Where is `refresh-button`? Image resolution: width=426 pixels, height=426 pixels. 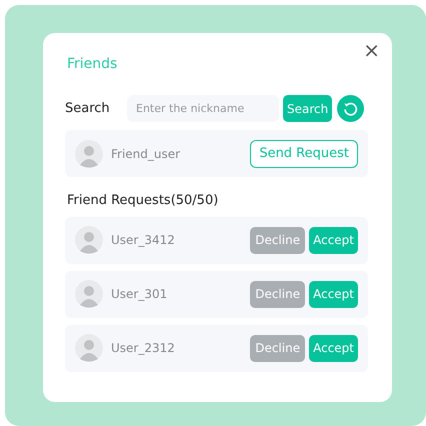 refresh-button is located at coordinates (350, 108).